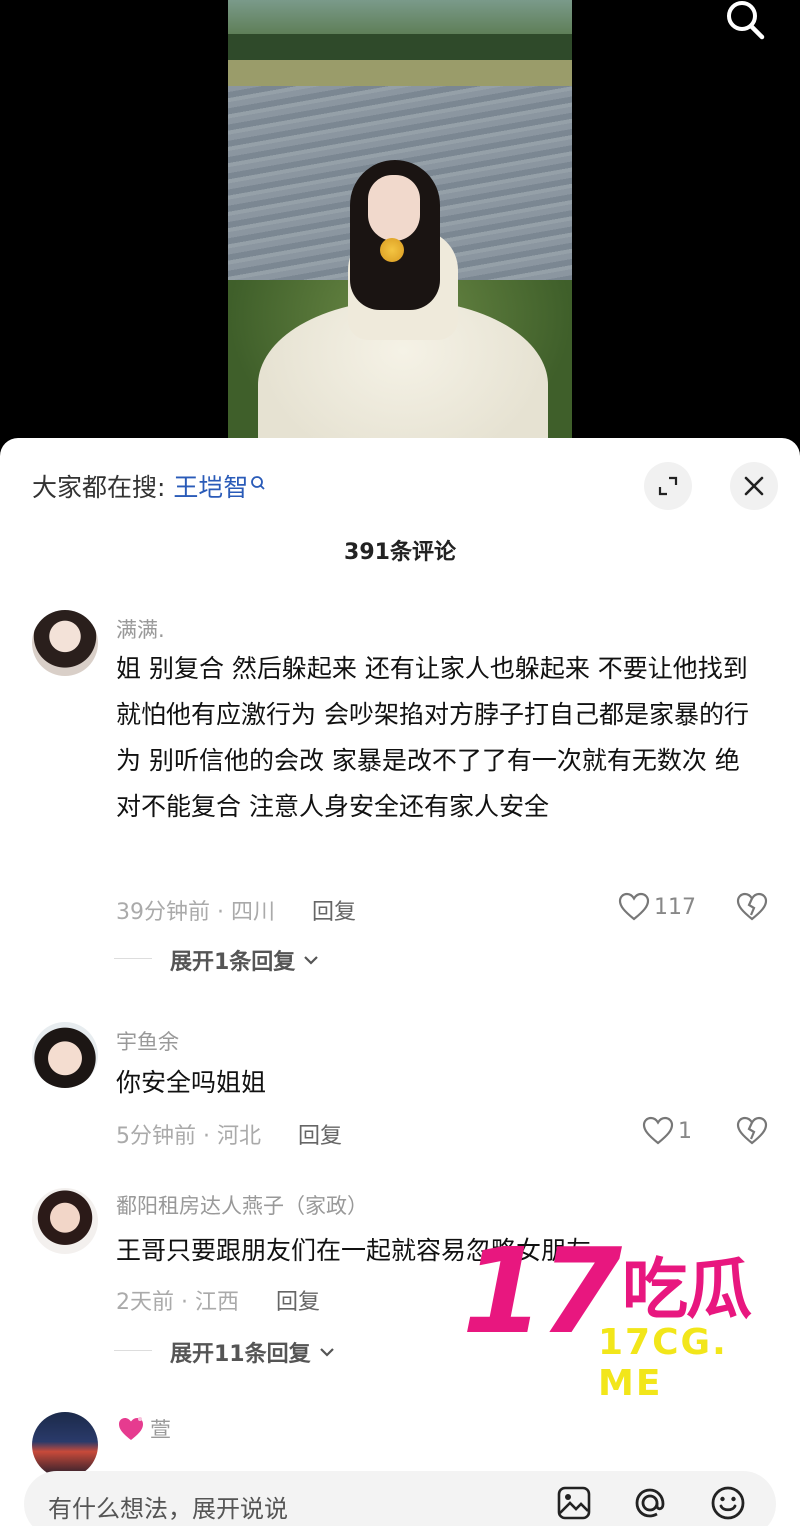 The width and height of the screenshot is (800, 1526). Describe the element at coordinates (131, 1428) in the screenshot. I see `sparkle-heart-icon` at that location.